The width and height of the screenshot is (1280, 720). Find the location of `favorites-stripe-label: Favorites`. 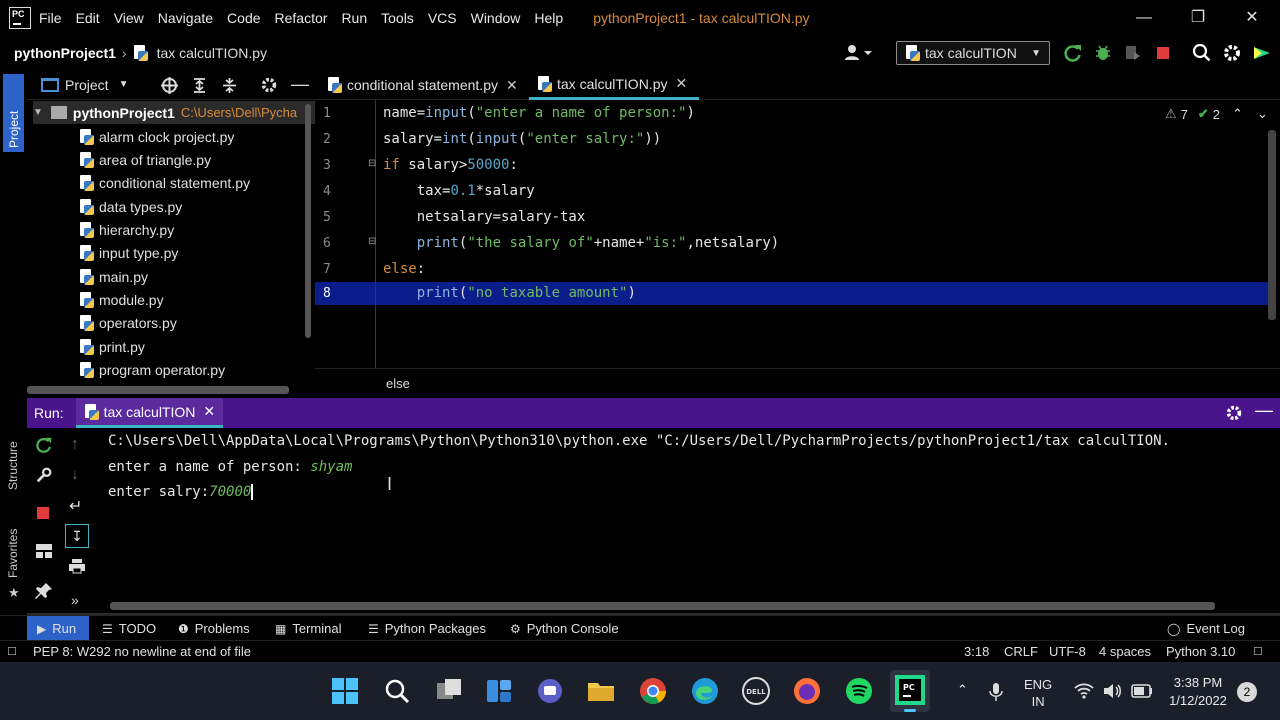

favorites-stripe-label: Favorites is located at coordinates (13, 553).